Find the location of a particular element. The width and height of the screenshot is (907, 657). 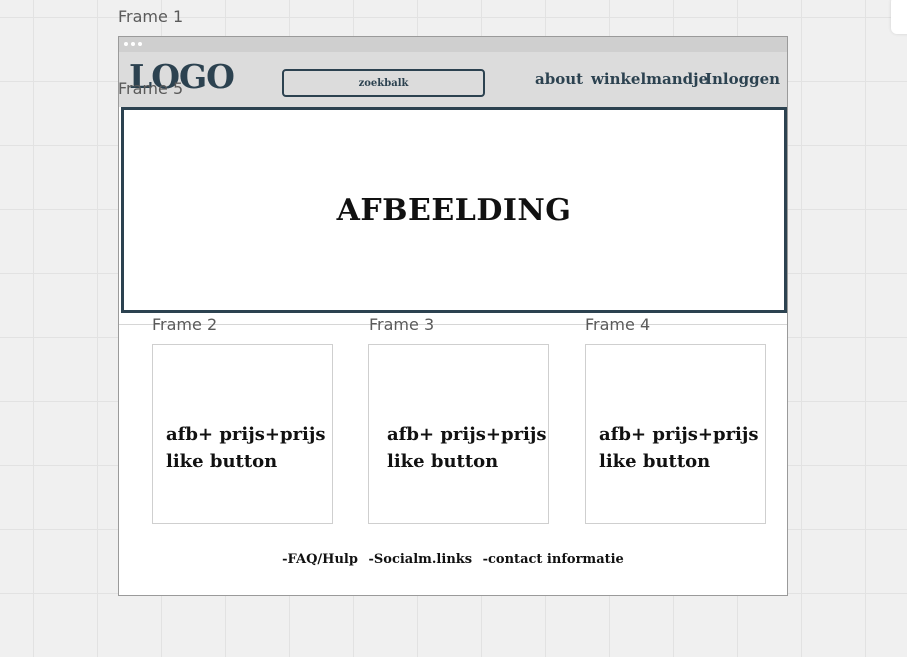

nav-link-about: about is located at coordinates (559, 79).